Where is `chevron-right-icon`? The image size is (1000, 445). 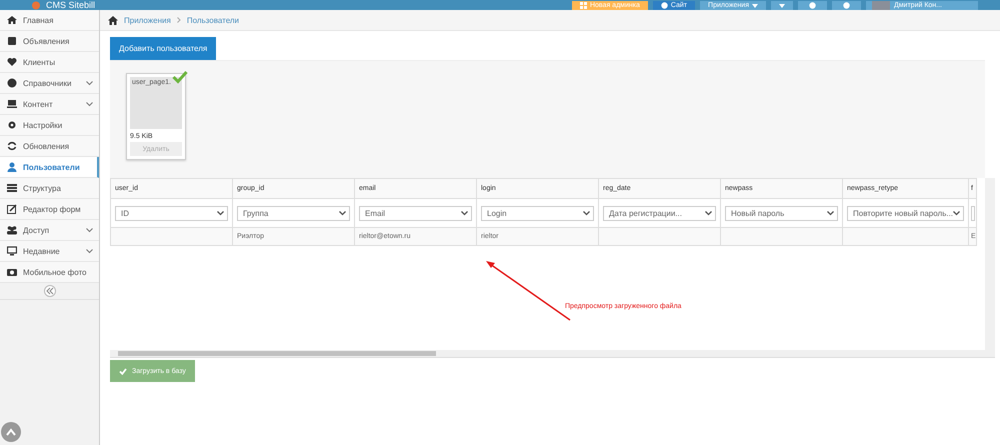
chevron-right-icon is located at coordinates (178, 20).